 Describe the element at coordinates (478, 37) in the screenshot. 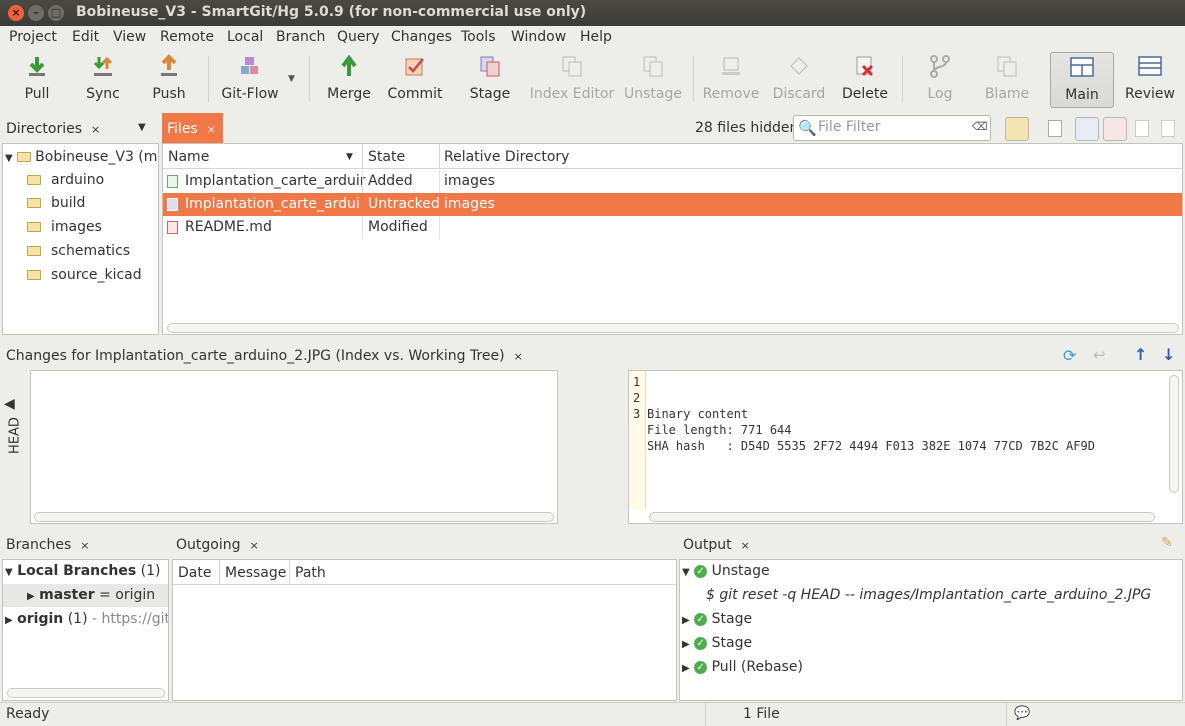

I see `menu-tools: Tools` at that location.